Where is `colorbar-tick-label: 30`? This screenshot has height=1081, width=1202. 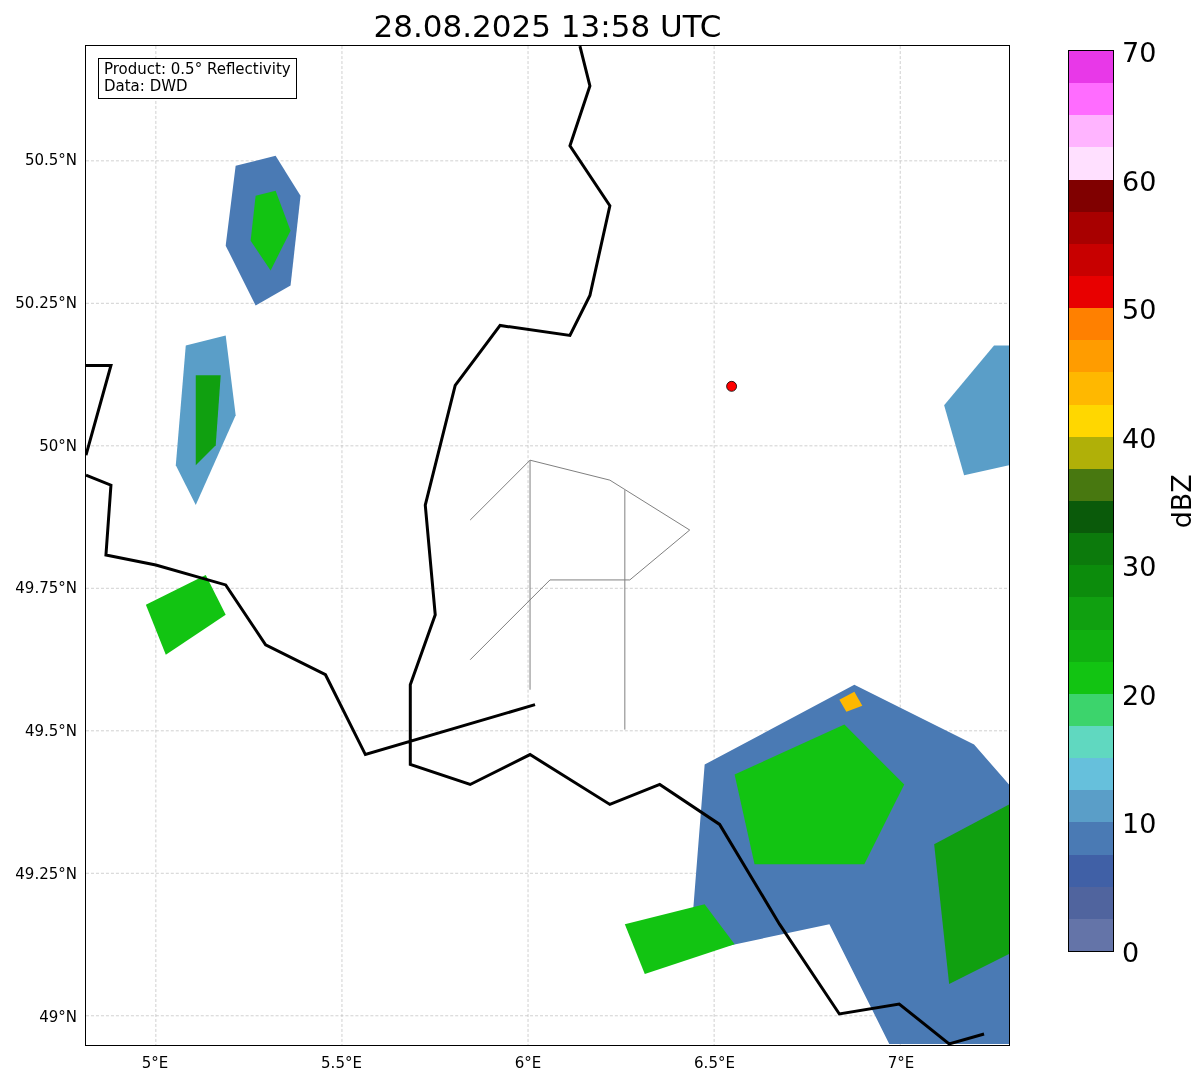
colorbar-tick-label: 30 is located at coordinates (1139, 566).